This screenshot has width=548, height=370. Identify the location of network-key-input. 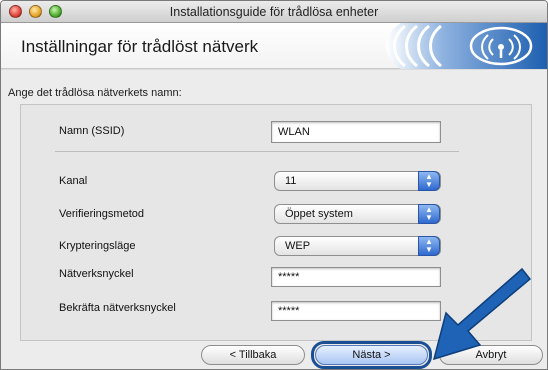
(356, 277).